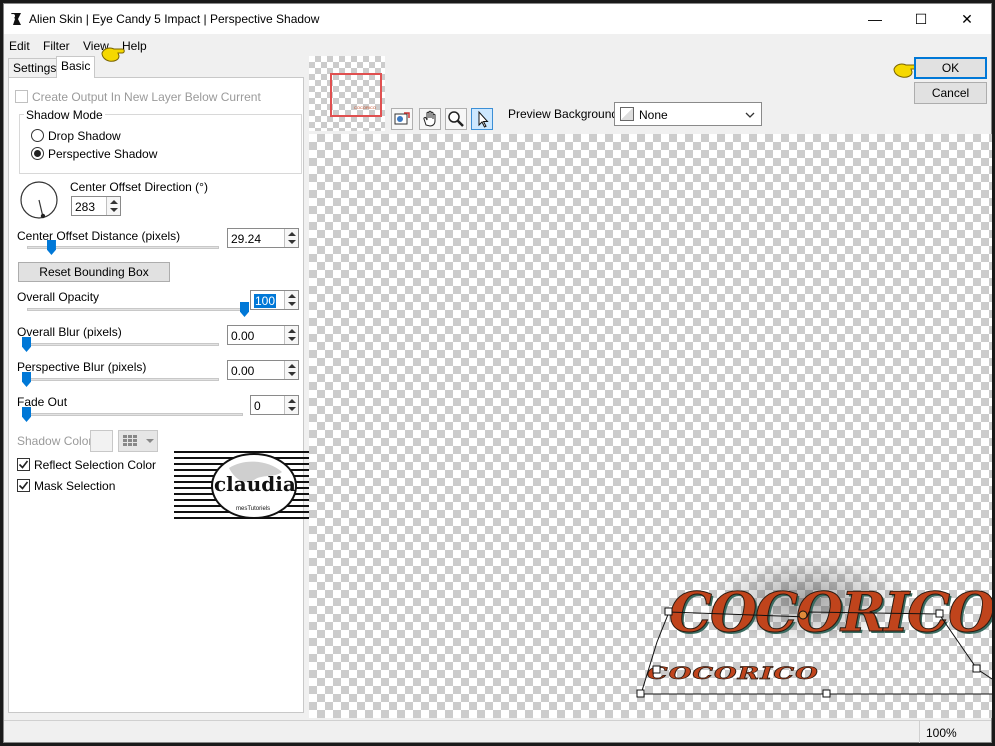 The image size is (995, 746). Describe the element at coordinates (35, 68) in the screenshot. I see `tab-settings: Settings` at that location.